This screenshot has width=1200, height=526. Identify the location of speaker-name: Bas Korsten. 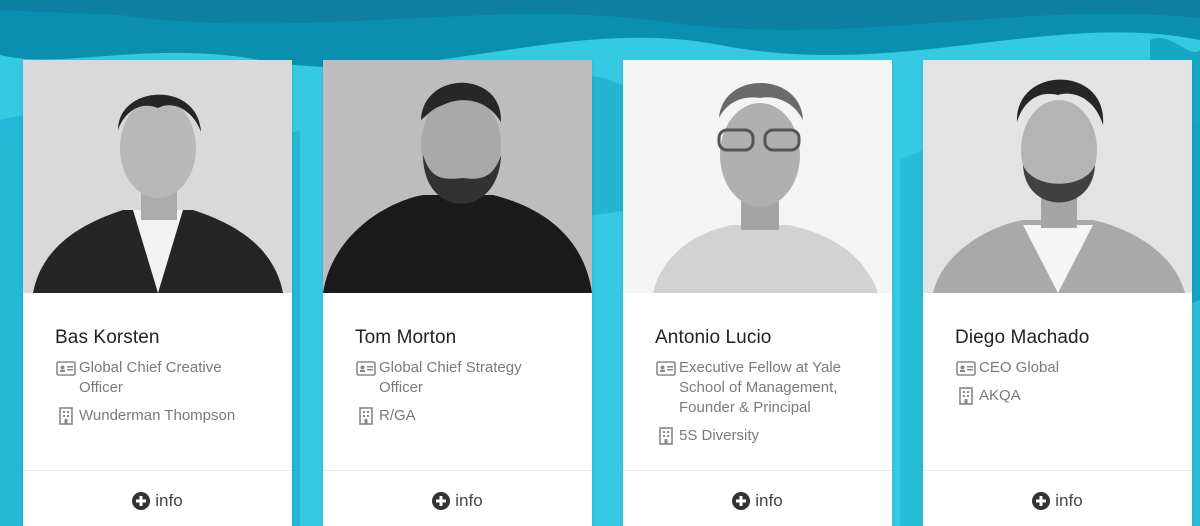
(107, 337).